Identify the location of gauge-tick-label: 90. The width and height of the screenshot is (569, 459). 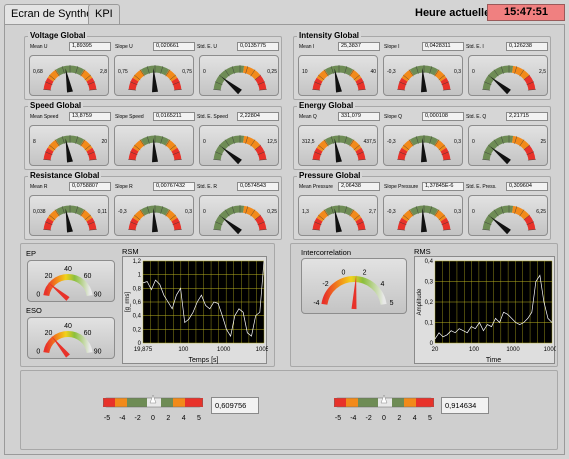
(98, 351).